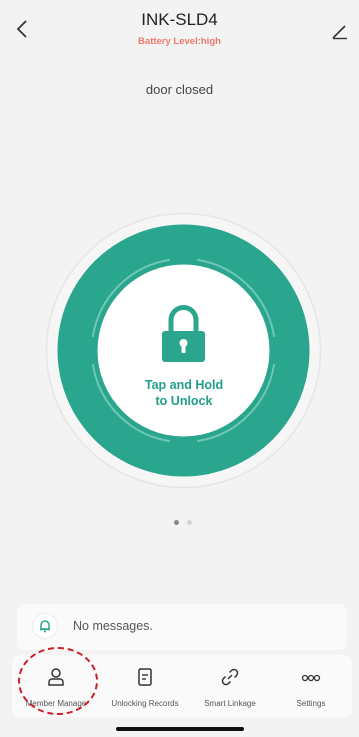  What do you see at coordinates (311, 686) in the screenshot?
I see `tab-settings: Settings` at bounding box center [311, 686].